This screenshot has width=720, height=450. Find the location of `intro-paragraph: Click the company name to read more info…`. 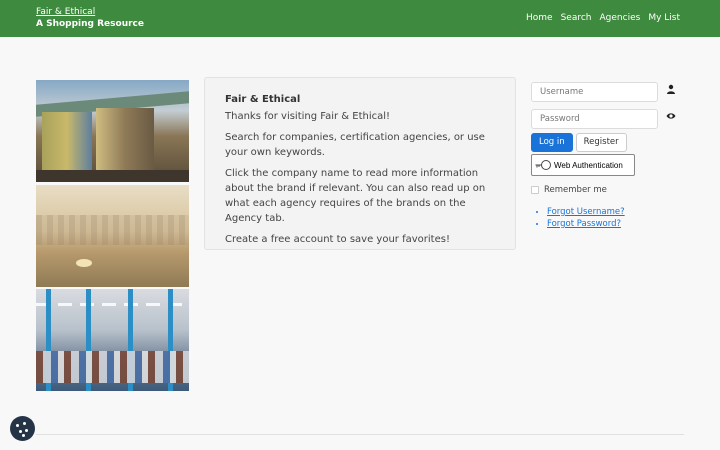

intro-paragraph: Click the company name to read more info… is located at coordinates (355, 196).